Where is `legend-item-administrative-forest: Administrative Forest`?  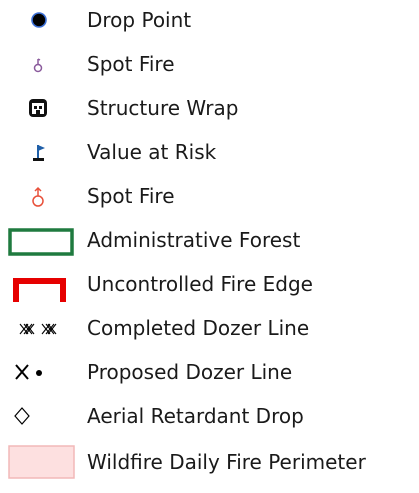
legend-item-administrative-forest: Administrative Forest is located at coordinates (209, 240).